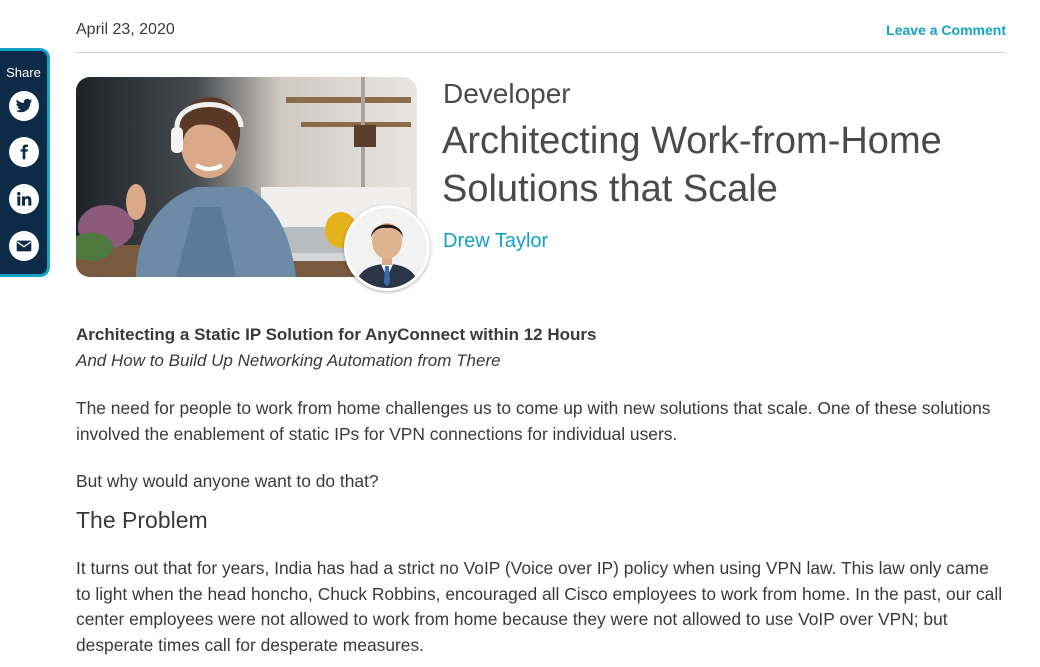 The width and height of the screenshot is (1040, 667). Describe the element at coordinates (227, 481) in the screenshot. I see `article-paragraph: But why would anyone want to do that?` at that location.